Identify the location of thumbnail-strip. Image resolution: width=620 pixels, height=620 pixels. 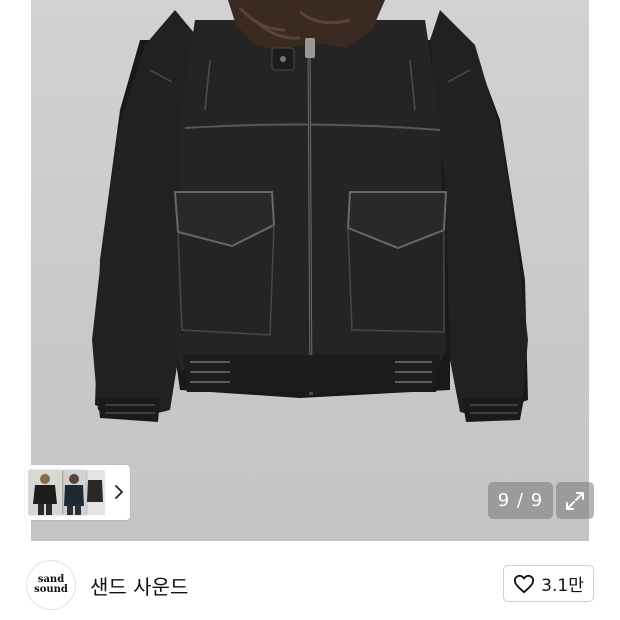
(77, 492).